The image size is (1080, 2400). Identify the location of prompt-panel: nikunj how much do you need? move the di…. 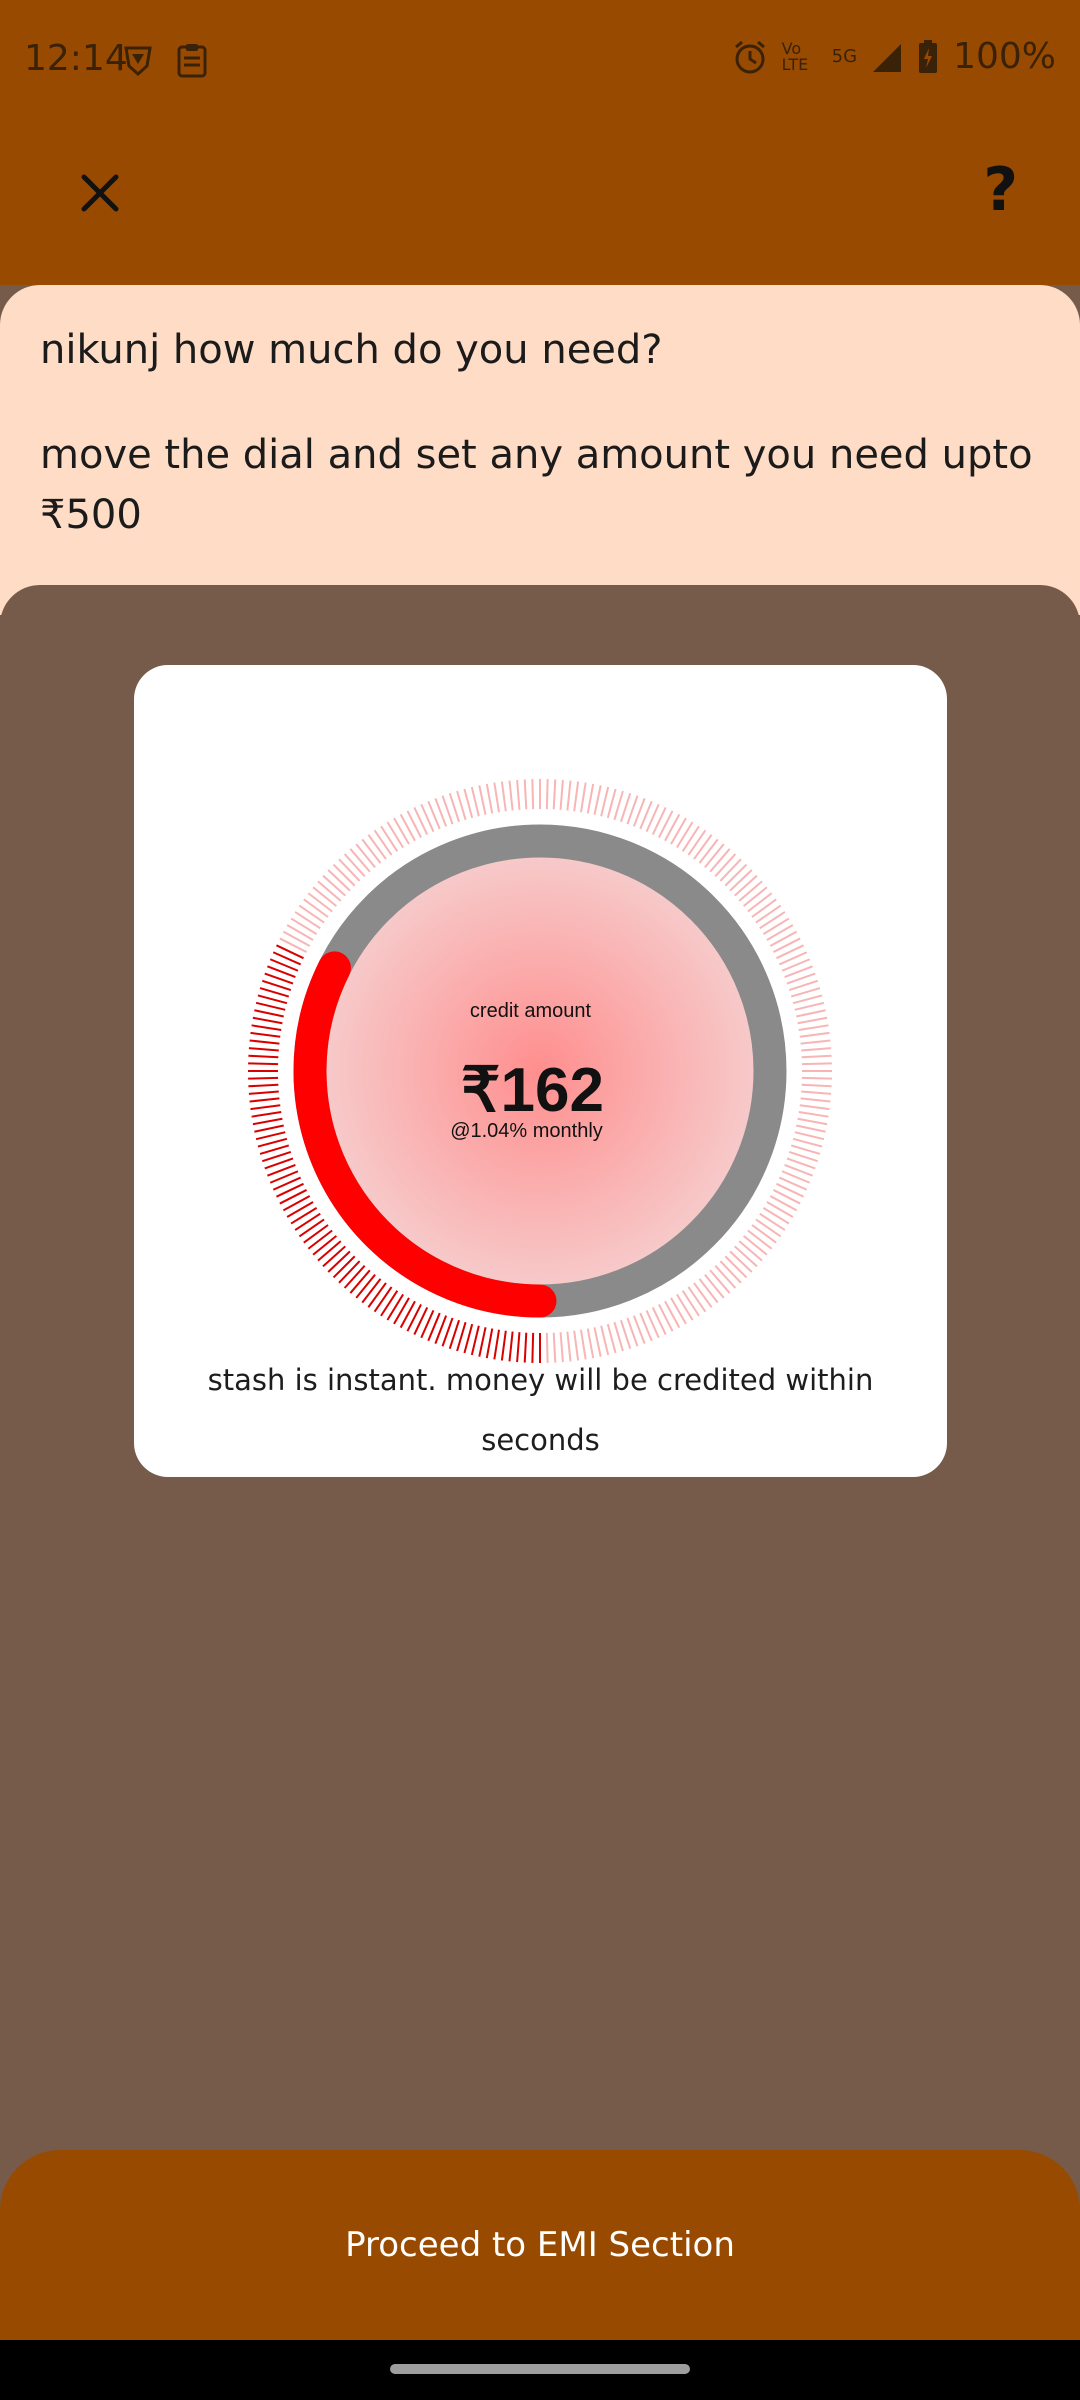
(540, 450).